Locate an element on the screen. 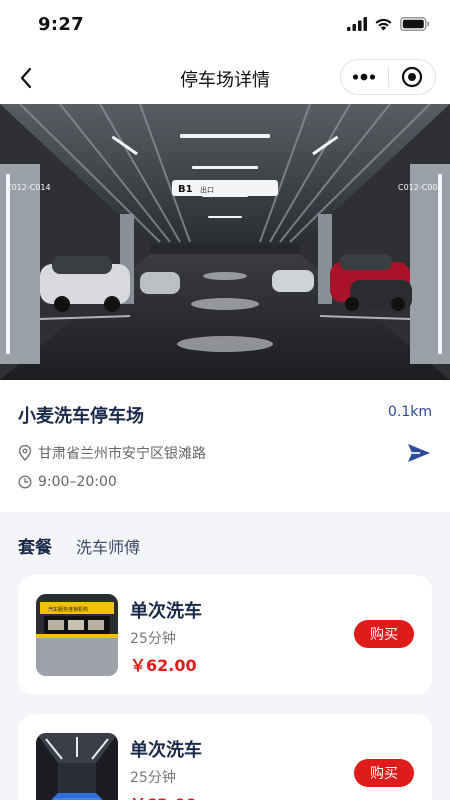 The width and height of the screenshot is (450, 800). status-icons is located at coordinates (388, 24).